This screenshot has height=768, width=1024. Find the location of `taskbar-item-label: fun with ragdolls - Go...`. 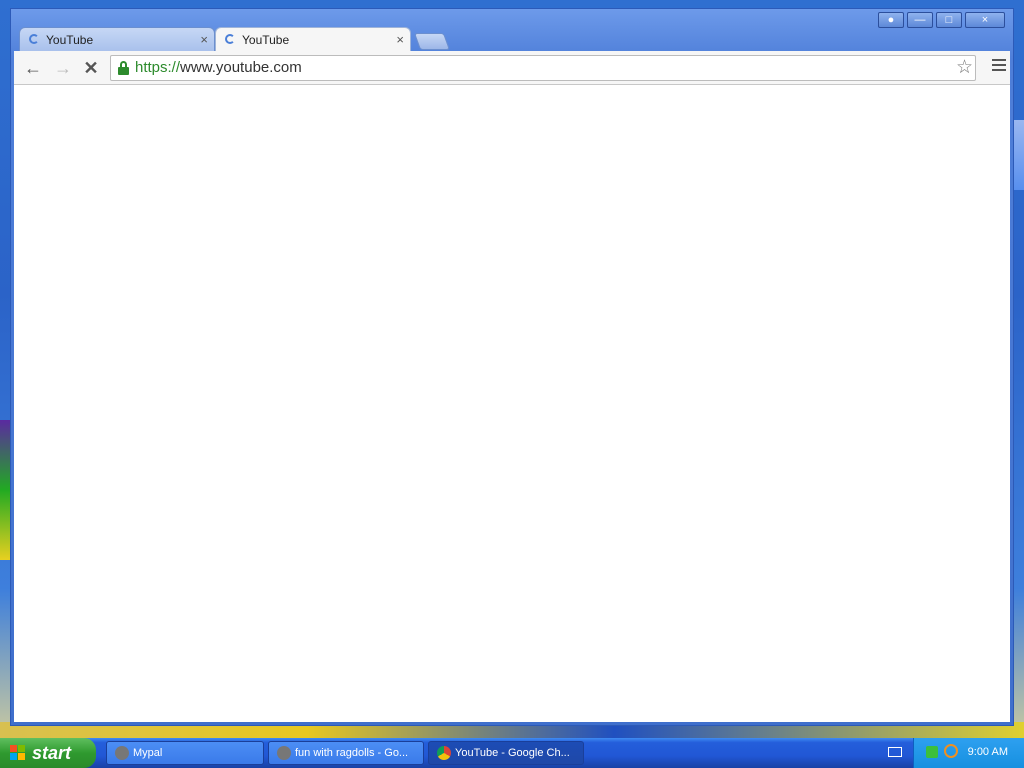

taskbar-item-label: fun with ragdolls - Go... is located at coordinates (352, 753).